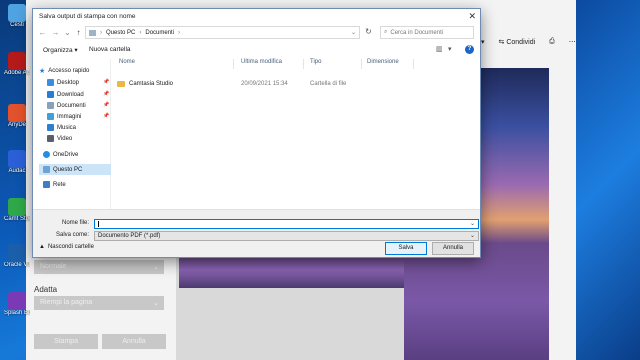 The height and width of the screenshot is (360, 640). I want to click on hide-folders-toggle: ▲ Nascondi cartelle, so click(66, 247).